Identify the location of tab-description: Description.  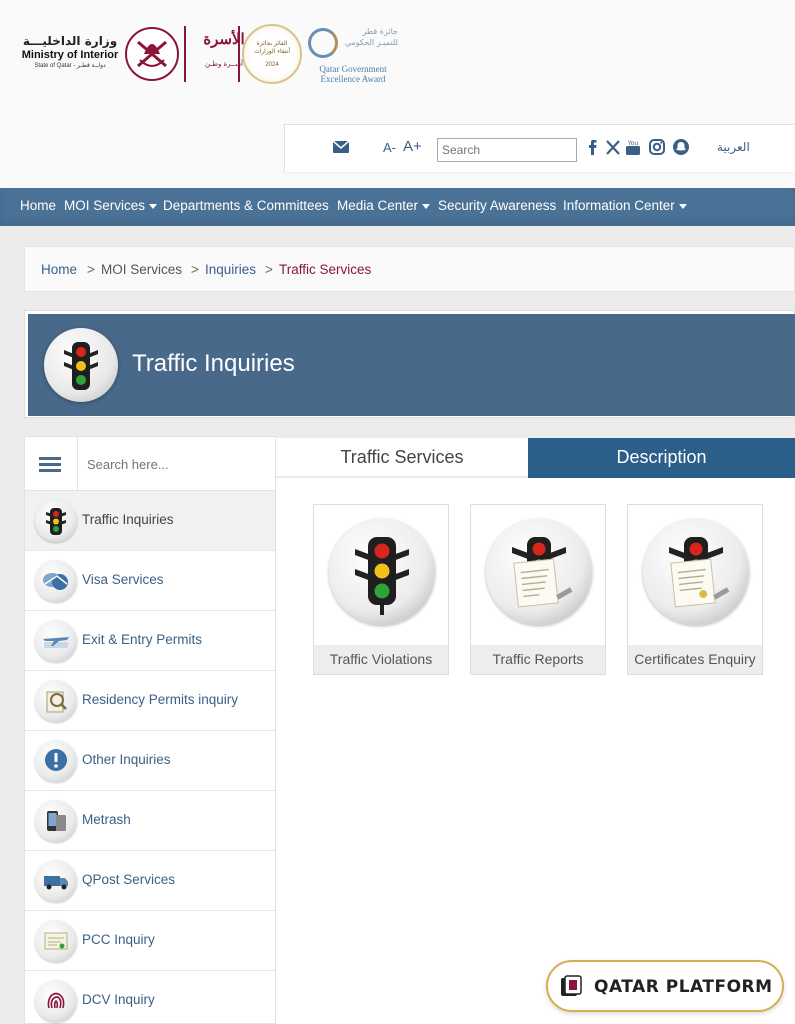
(661, 458).